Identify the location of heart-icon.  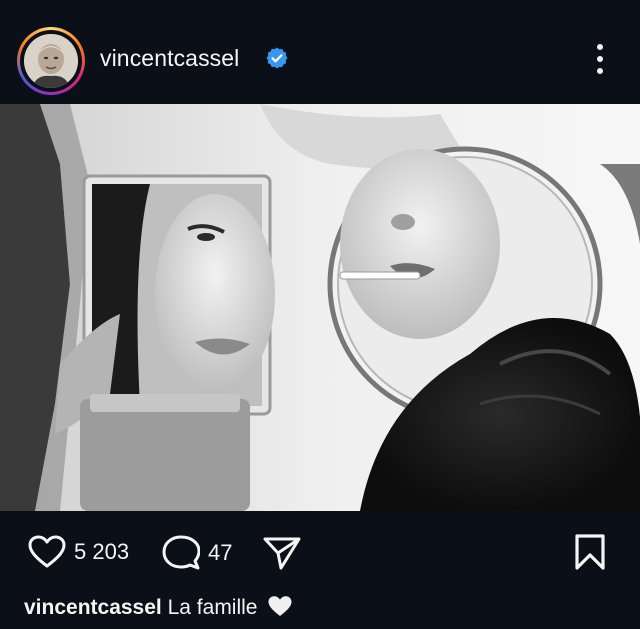
(47, 552).